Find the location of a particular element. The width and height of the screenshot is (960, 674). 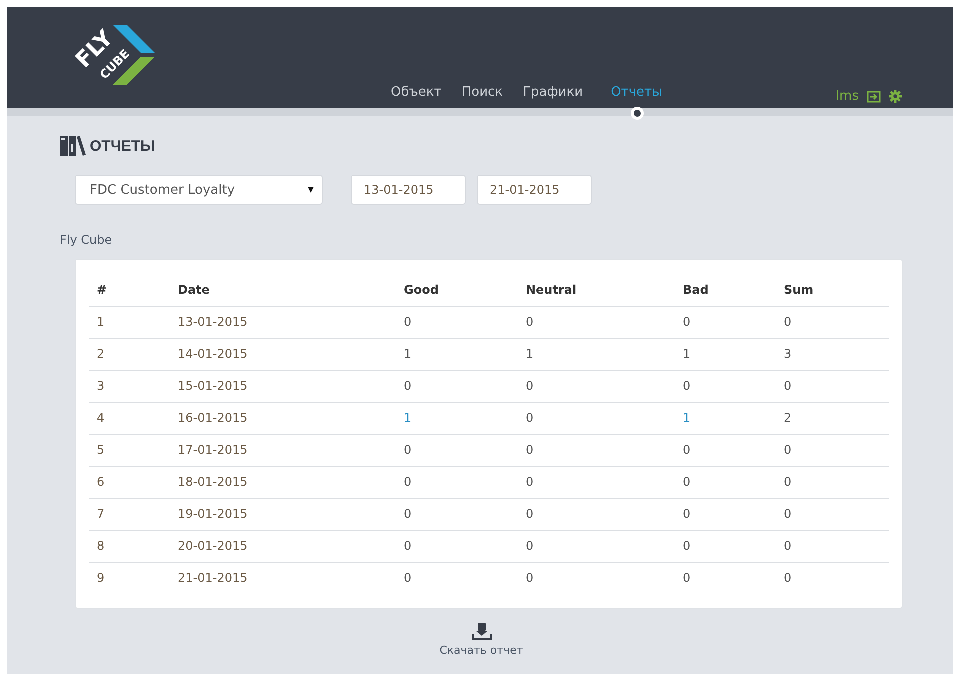

table-cell: 8 is located at coordinates (129, 546).